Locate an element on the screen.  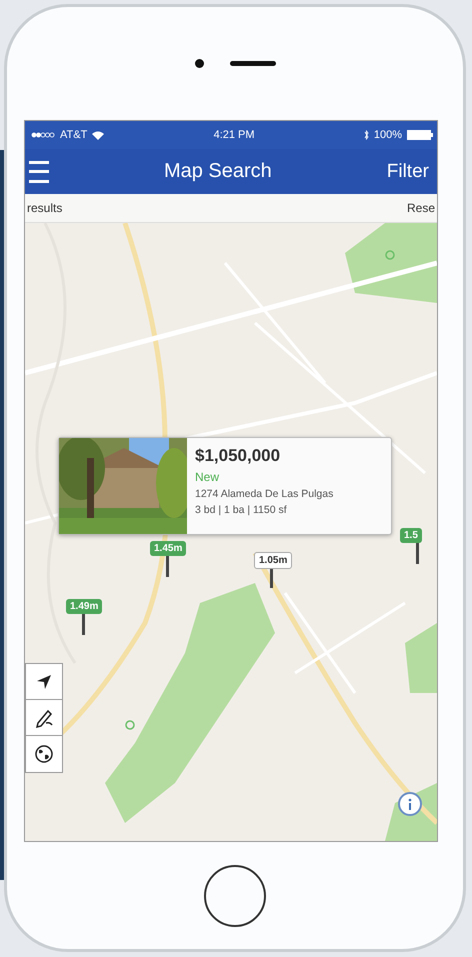
battery-percent: 100% is located at coordinates (388, 135).